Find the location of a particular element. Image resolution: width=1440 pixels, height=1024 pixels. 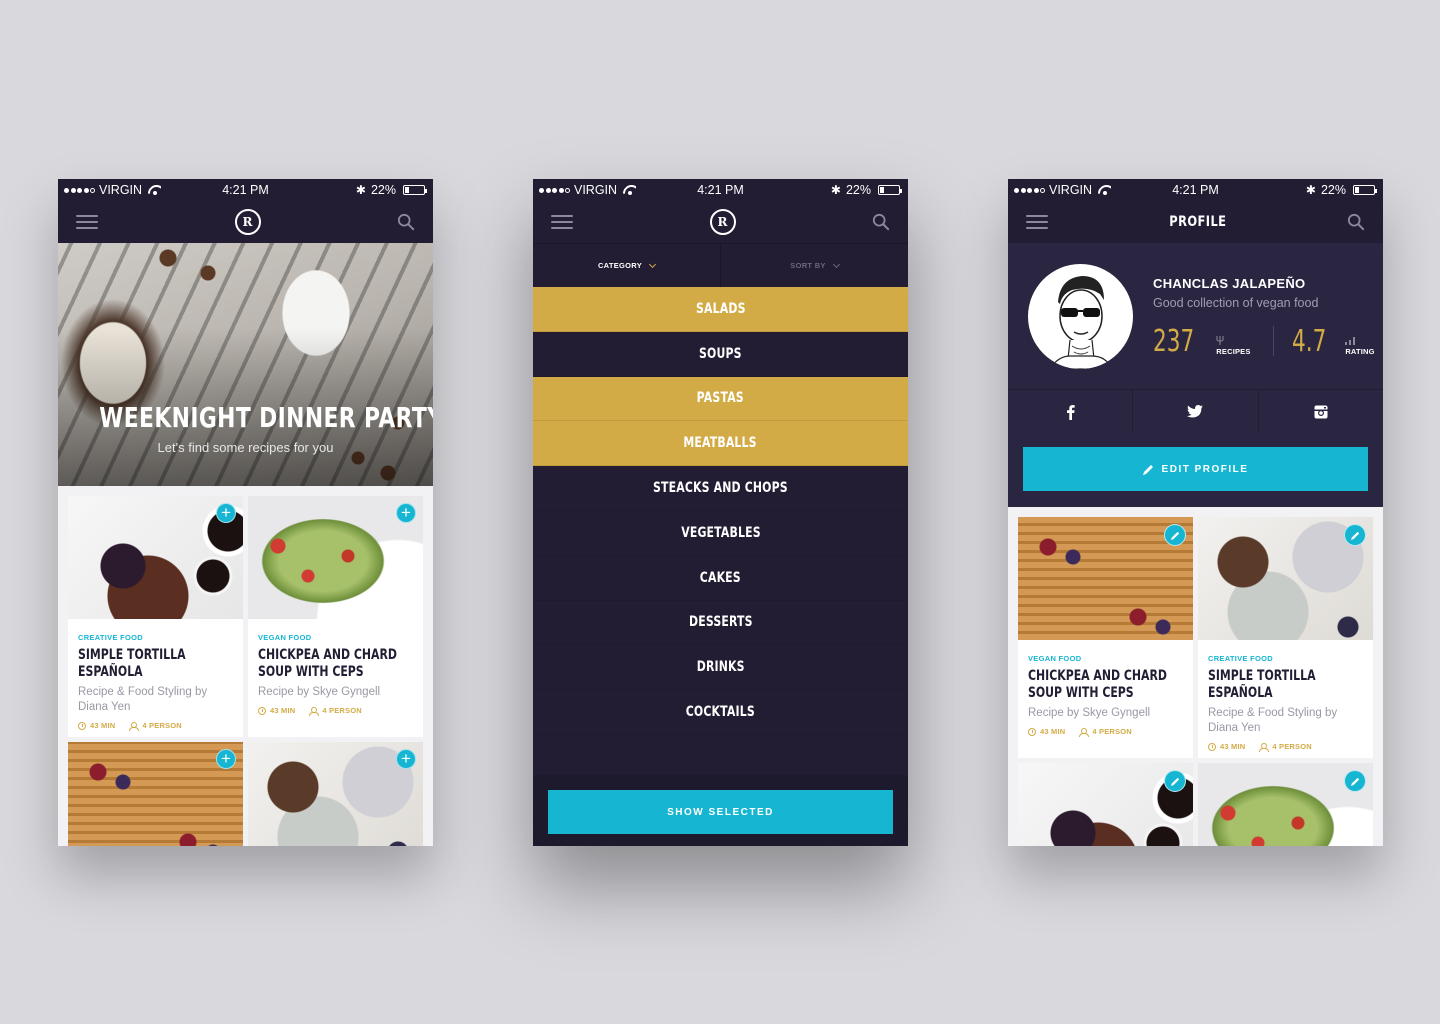

category-label: DESSERTS is located at coordinates (720, 622).